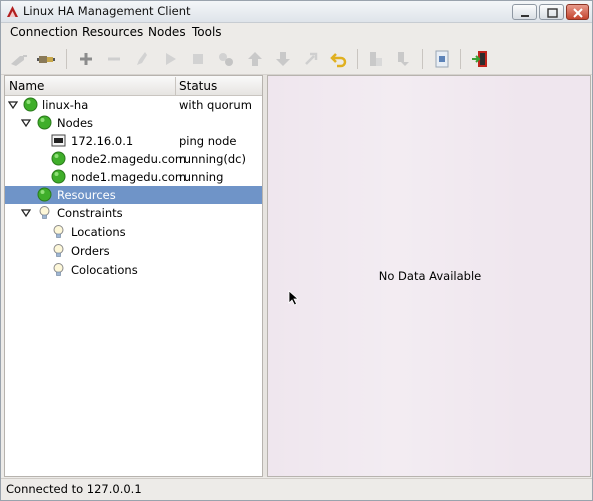  What do you see at coordinates (90, 213) in the screenshot?
I see `tree-row-label: Constraints` at bounding box center [90, 213].